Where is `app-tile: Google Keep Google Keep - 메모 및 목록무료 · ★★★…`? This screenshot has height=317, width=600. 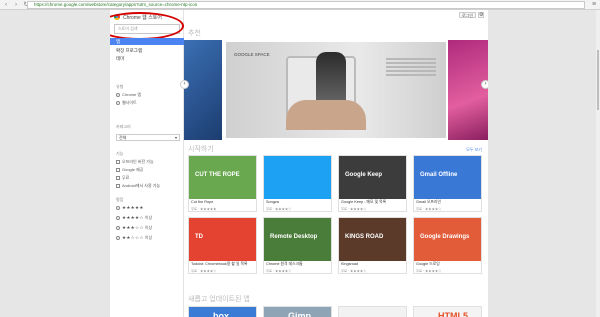 app-tile: Google Keep Google Keep - 메모 및 목록무료 · ★★★… is located at coordinates (372, 183).